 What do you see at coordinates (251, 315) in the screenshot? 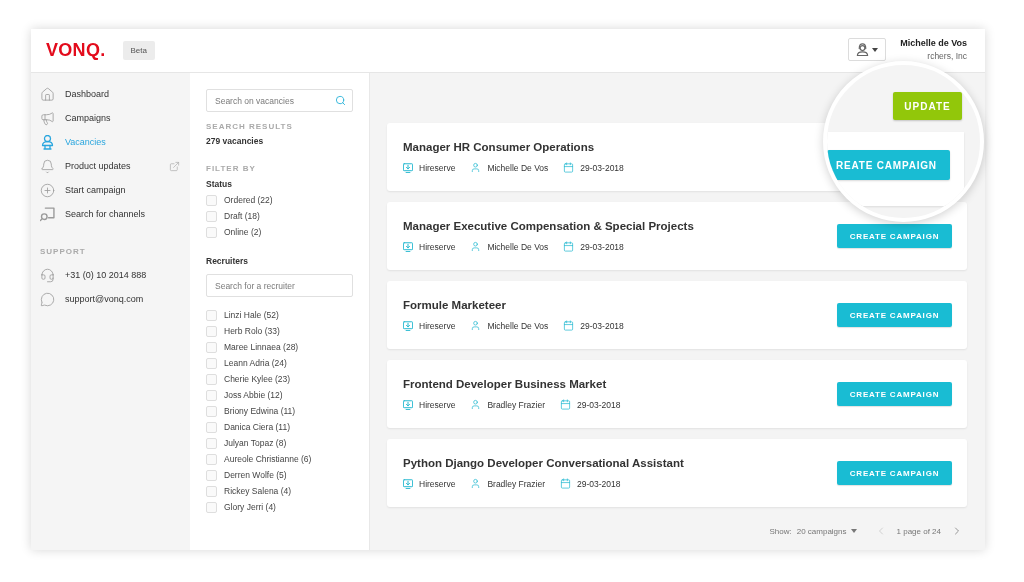
I see `checkbox-label: Linzi Hale (52)` at bounding box center [251, 315].